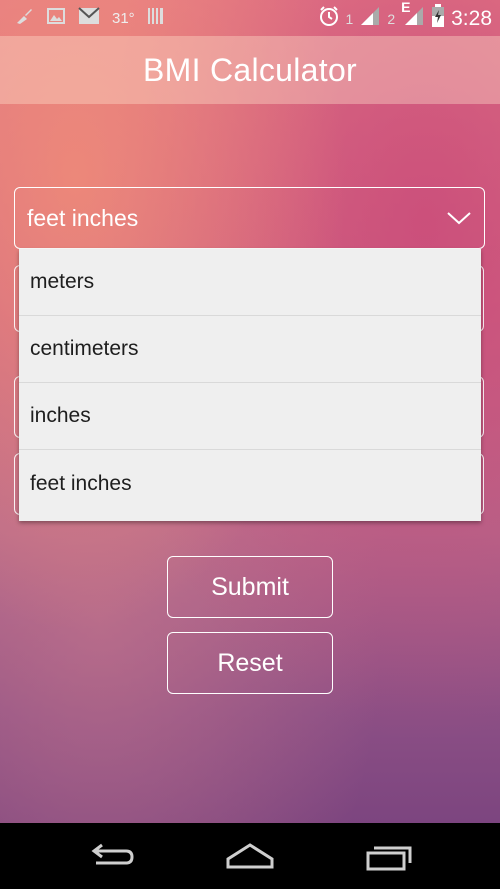  Describe the element at coordinates (123, 18) in the screenshot. I see `temperature-text: 31°` at that location.